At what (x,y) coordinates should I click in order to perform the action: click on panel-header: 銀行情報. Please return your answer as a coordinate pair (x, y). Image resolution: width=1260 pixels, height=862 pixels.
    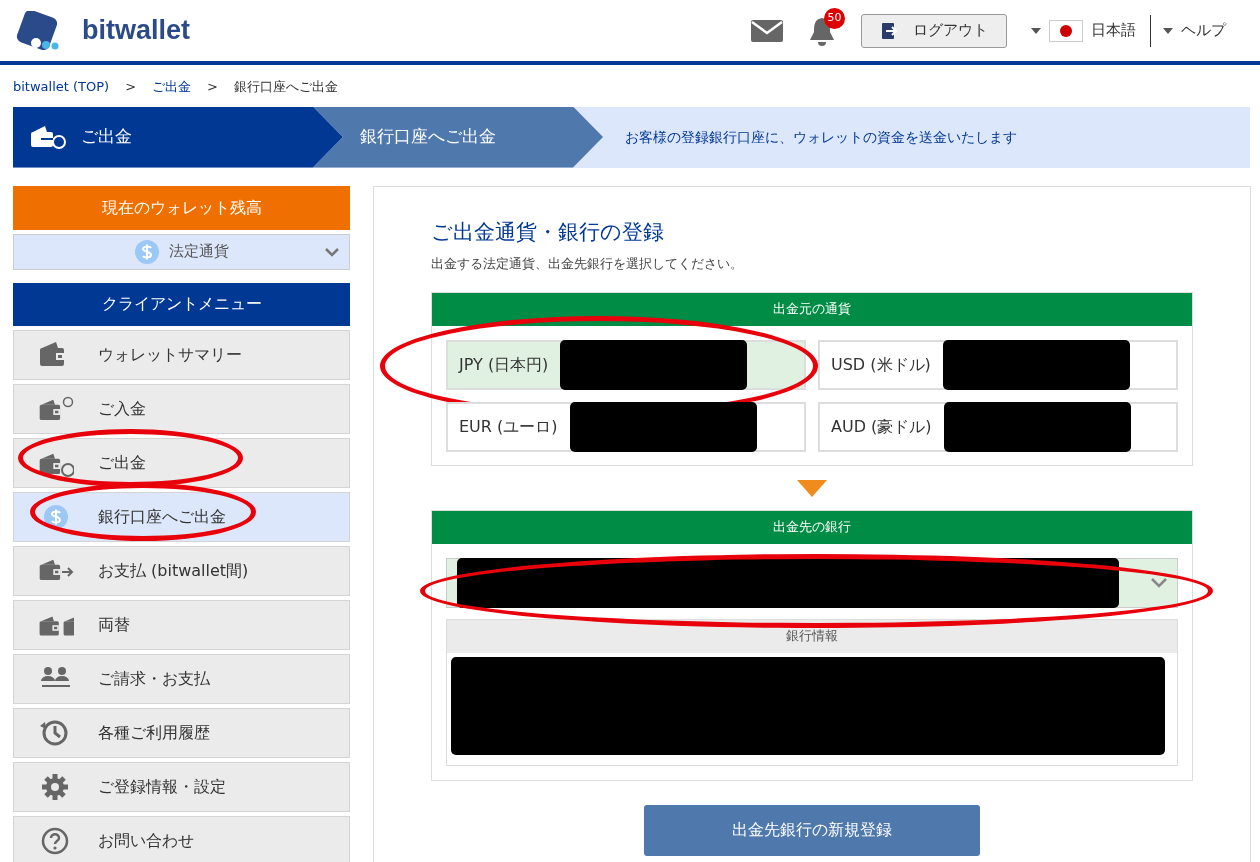
    Looking at the image, I should click on (812, 636).